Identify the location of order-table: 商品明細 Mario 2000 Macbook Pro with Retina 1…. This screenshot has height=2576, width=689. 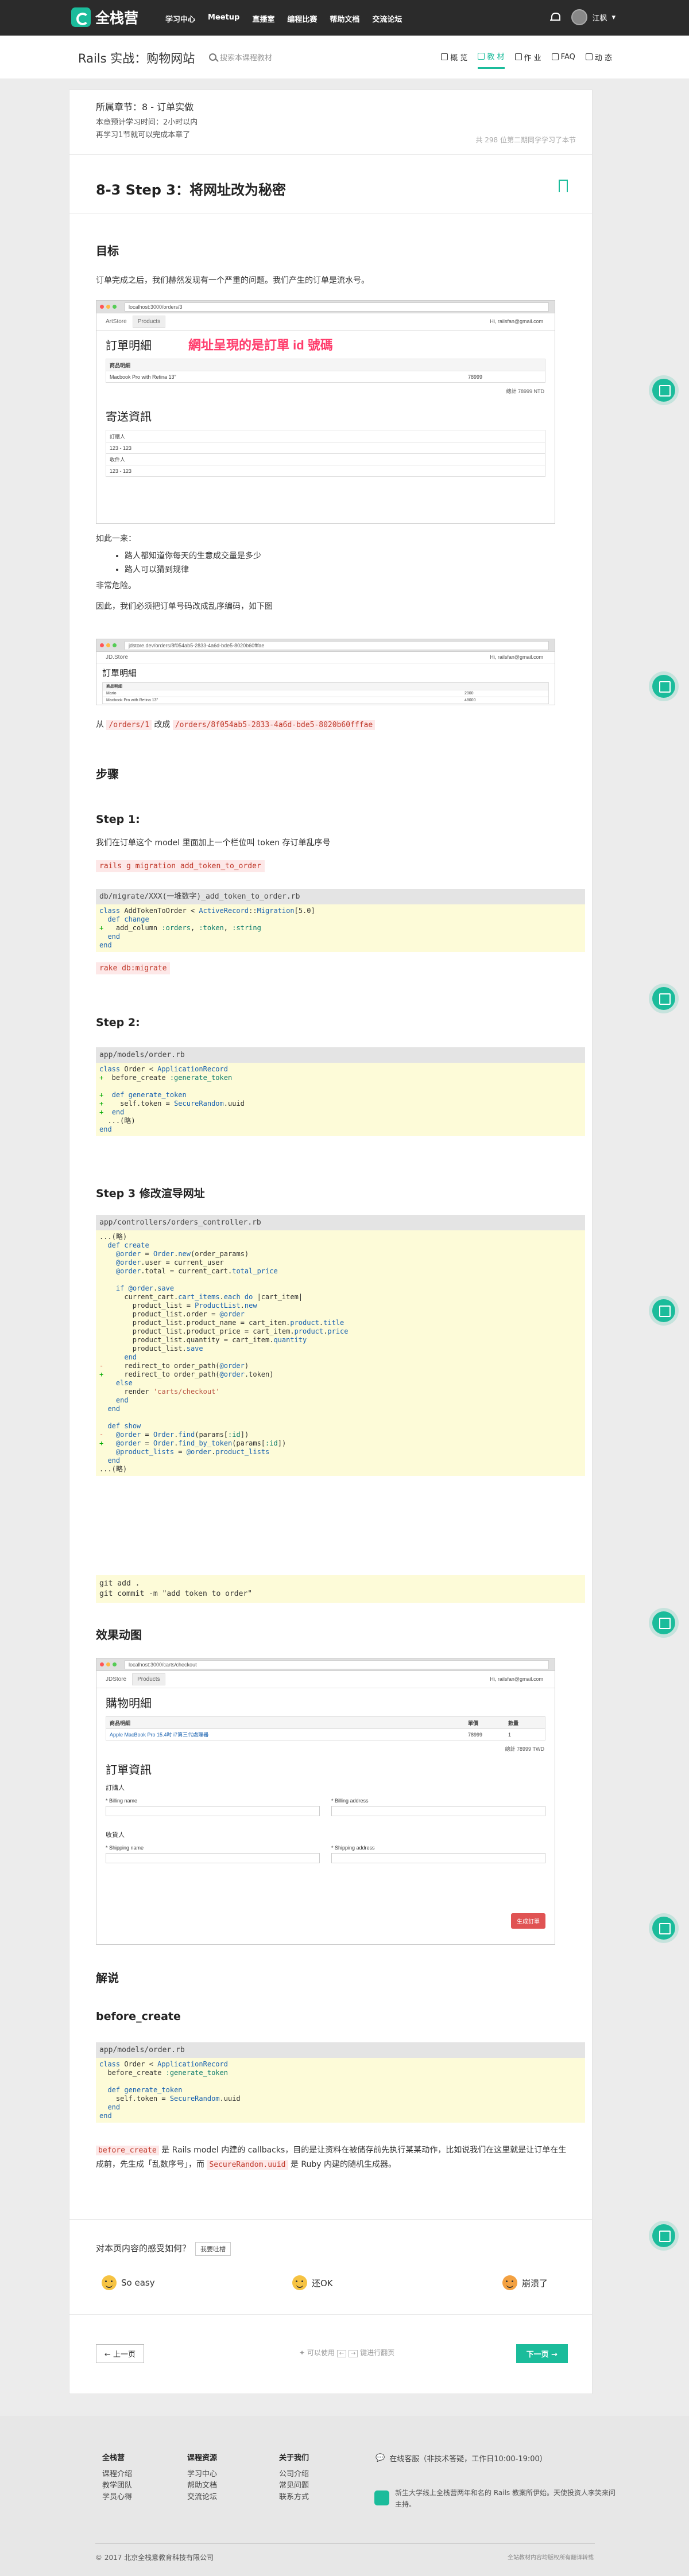
(325, 693).